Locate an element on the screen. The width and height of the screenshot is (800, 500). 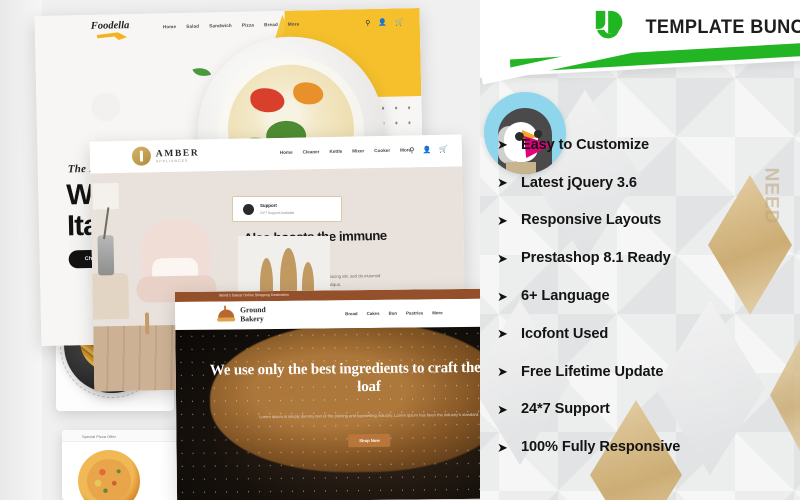
bakery-cta-button: Shop Now is located at coordinates (369, 440).